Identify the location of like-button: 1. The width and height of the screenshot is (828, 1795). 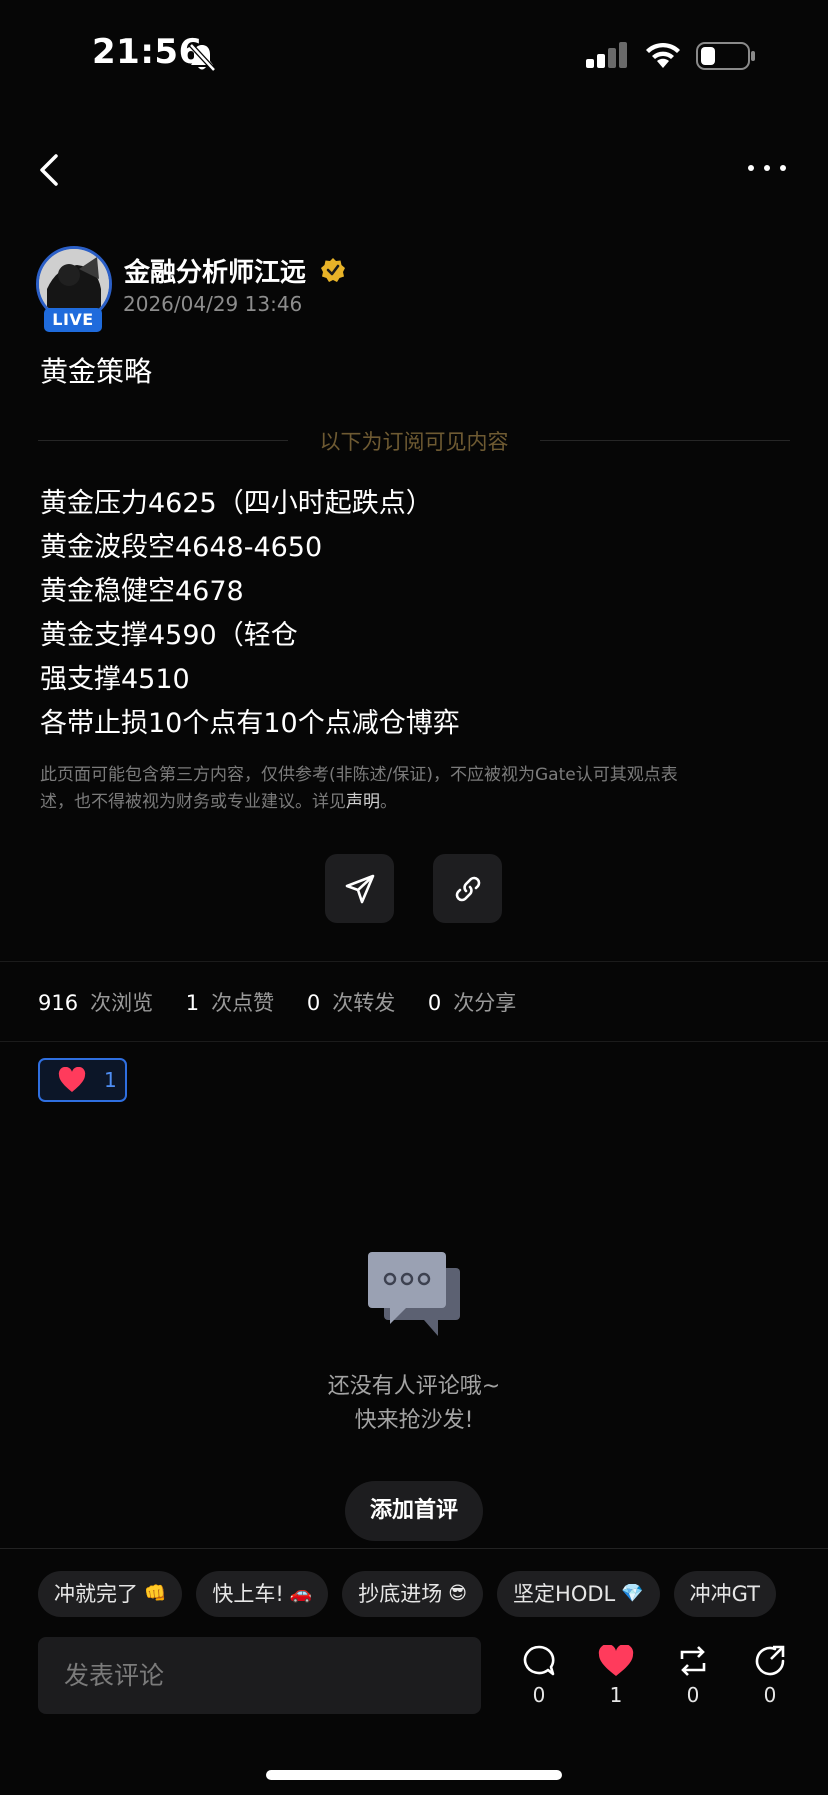
(616, 1675).